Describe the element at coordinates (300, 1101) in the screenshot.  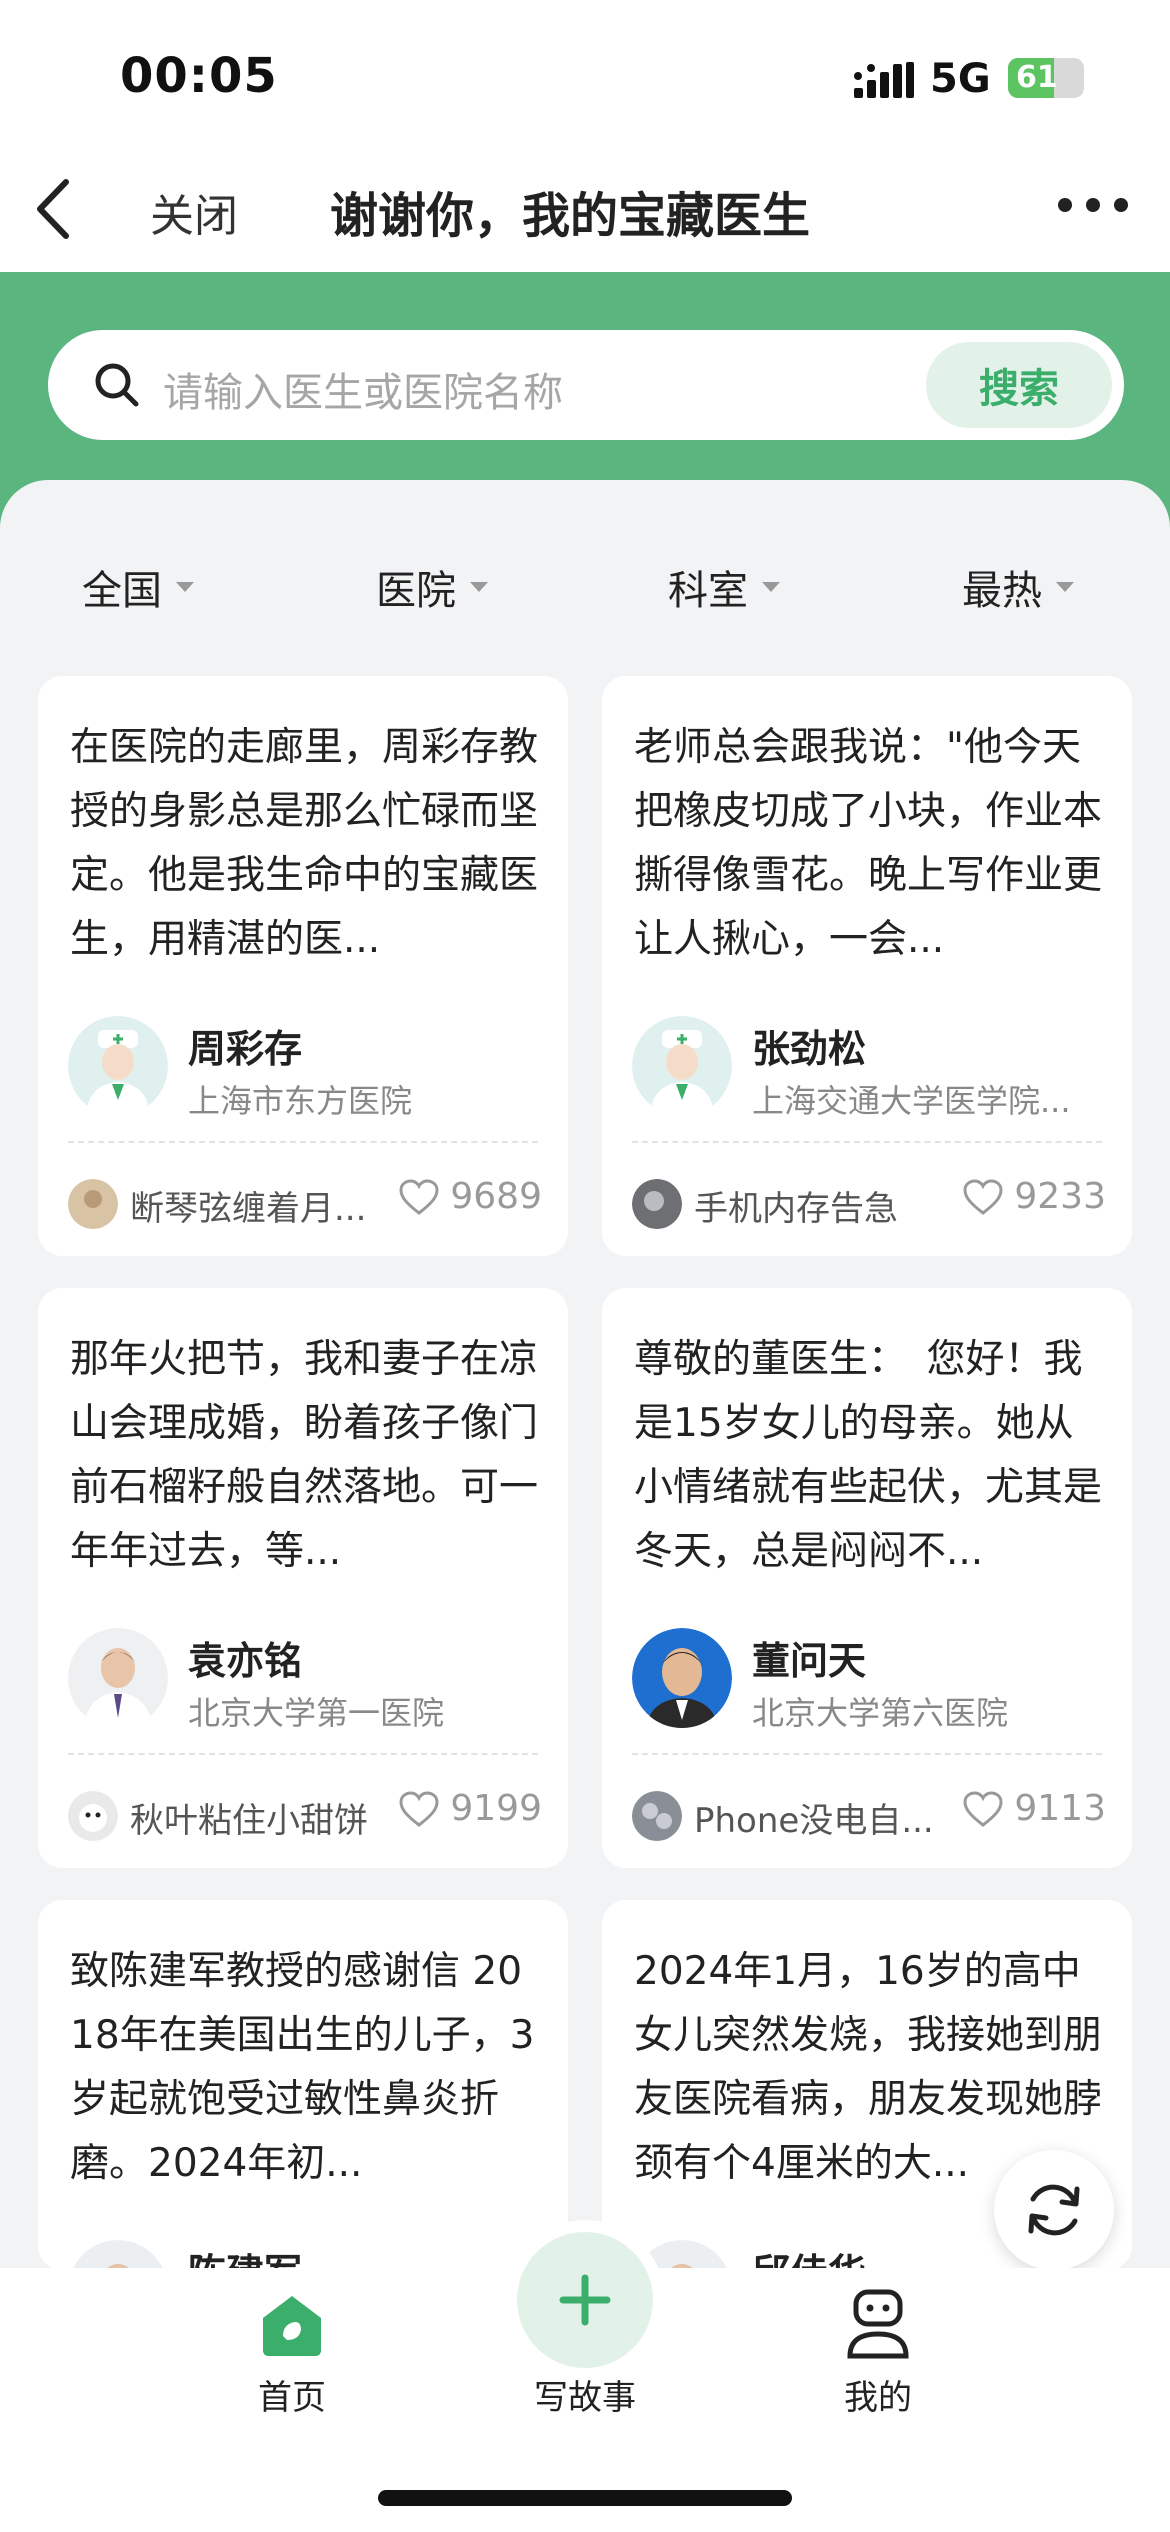
I see `hospital-name: 上海市东方医院` at that location.